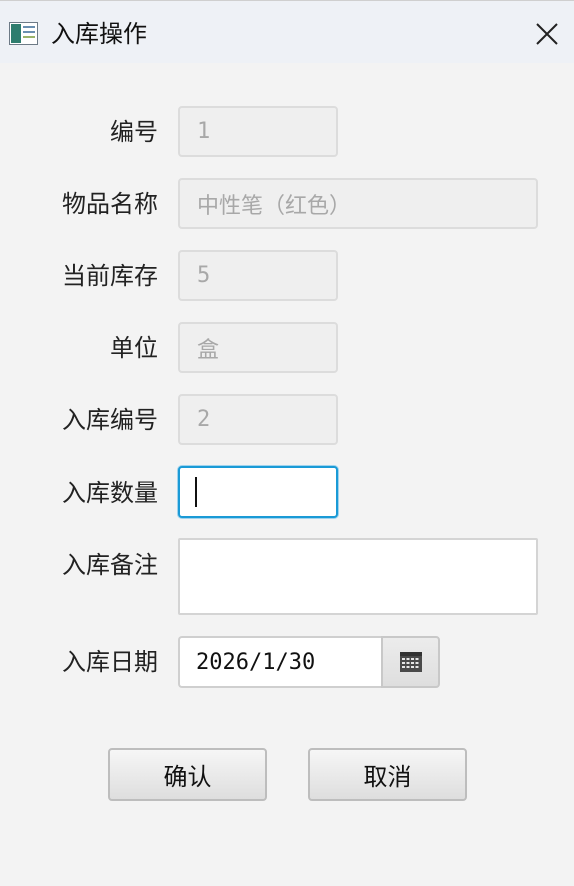  I want to click on calendar-icon, so click(410, 662).